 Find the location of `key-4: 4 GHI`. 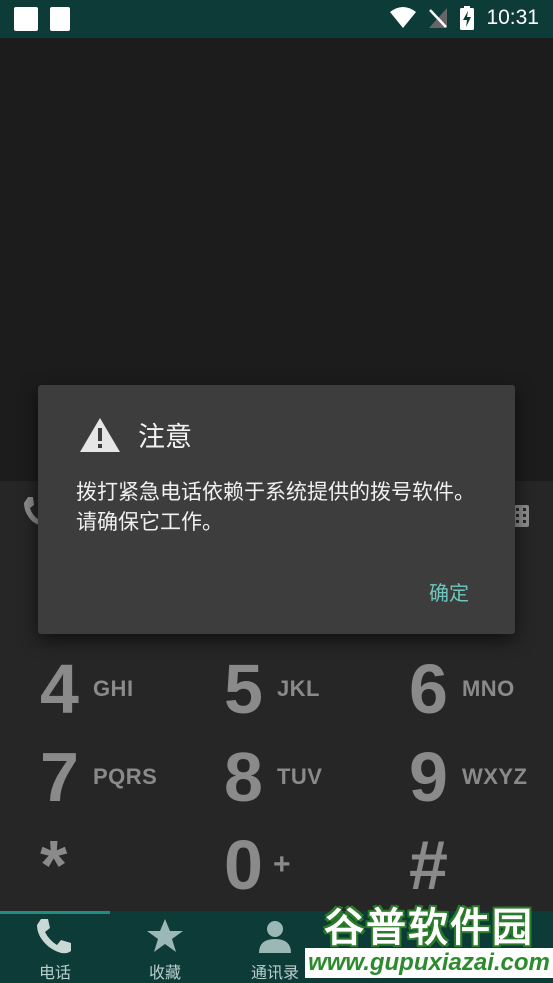

key-4: 4 GHI is located at coordinates (87, 689).